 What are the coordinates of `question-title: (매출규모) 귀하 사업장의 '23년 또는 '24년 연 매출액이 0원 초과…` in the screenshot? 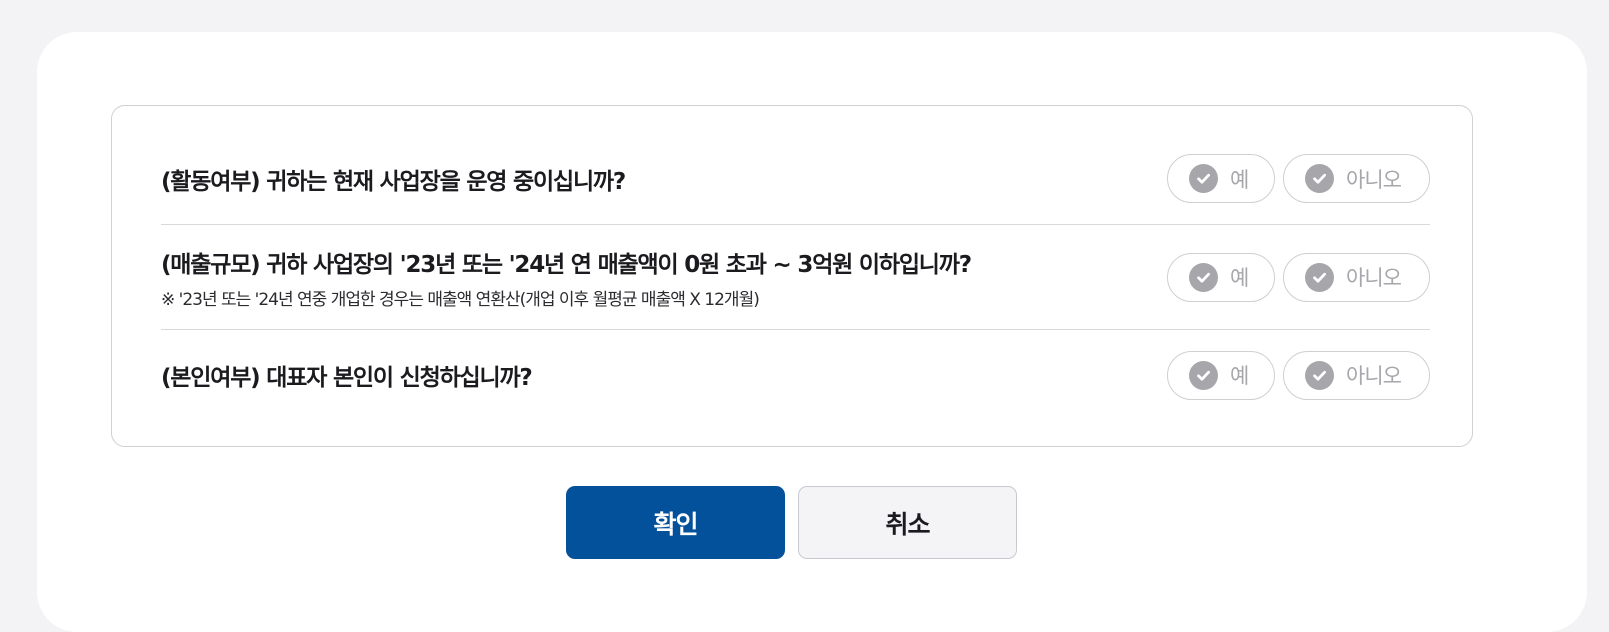 It's located at (566, 264).